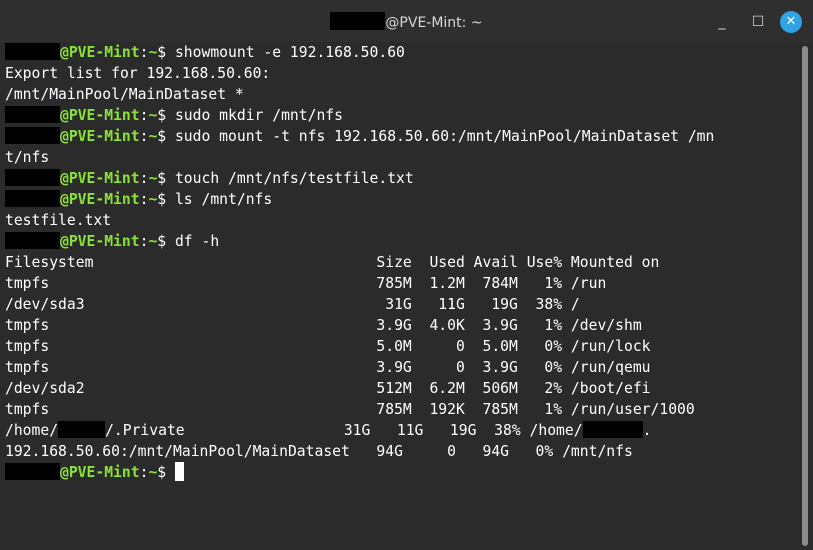 This screenshot has height=550, width=813. What do you see at coordinates (258, 115) in the screenshot?
I see `command-text: sudo mkdir /mnt/nfs` at bounding box center [258, 115].